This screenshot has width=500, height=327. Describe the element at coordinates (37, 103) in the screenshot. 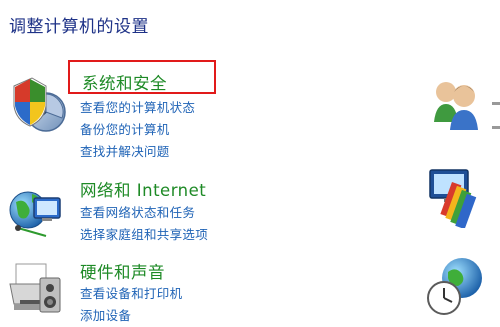

I see `shield-security-icon` at that location.